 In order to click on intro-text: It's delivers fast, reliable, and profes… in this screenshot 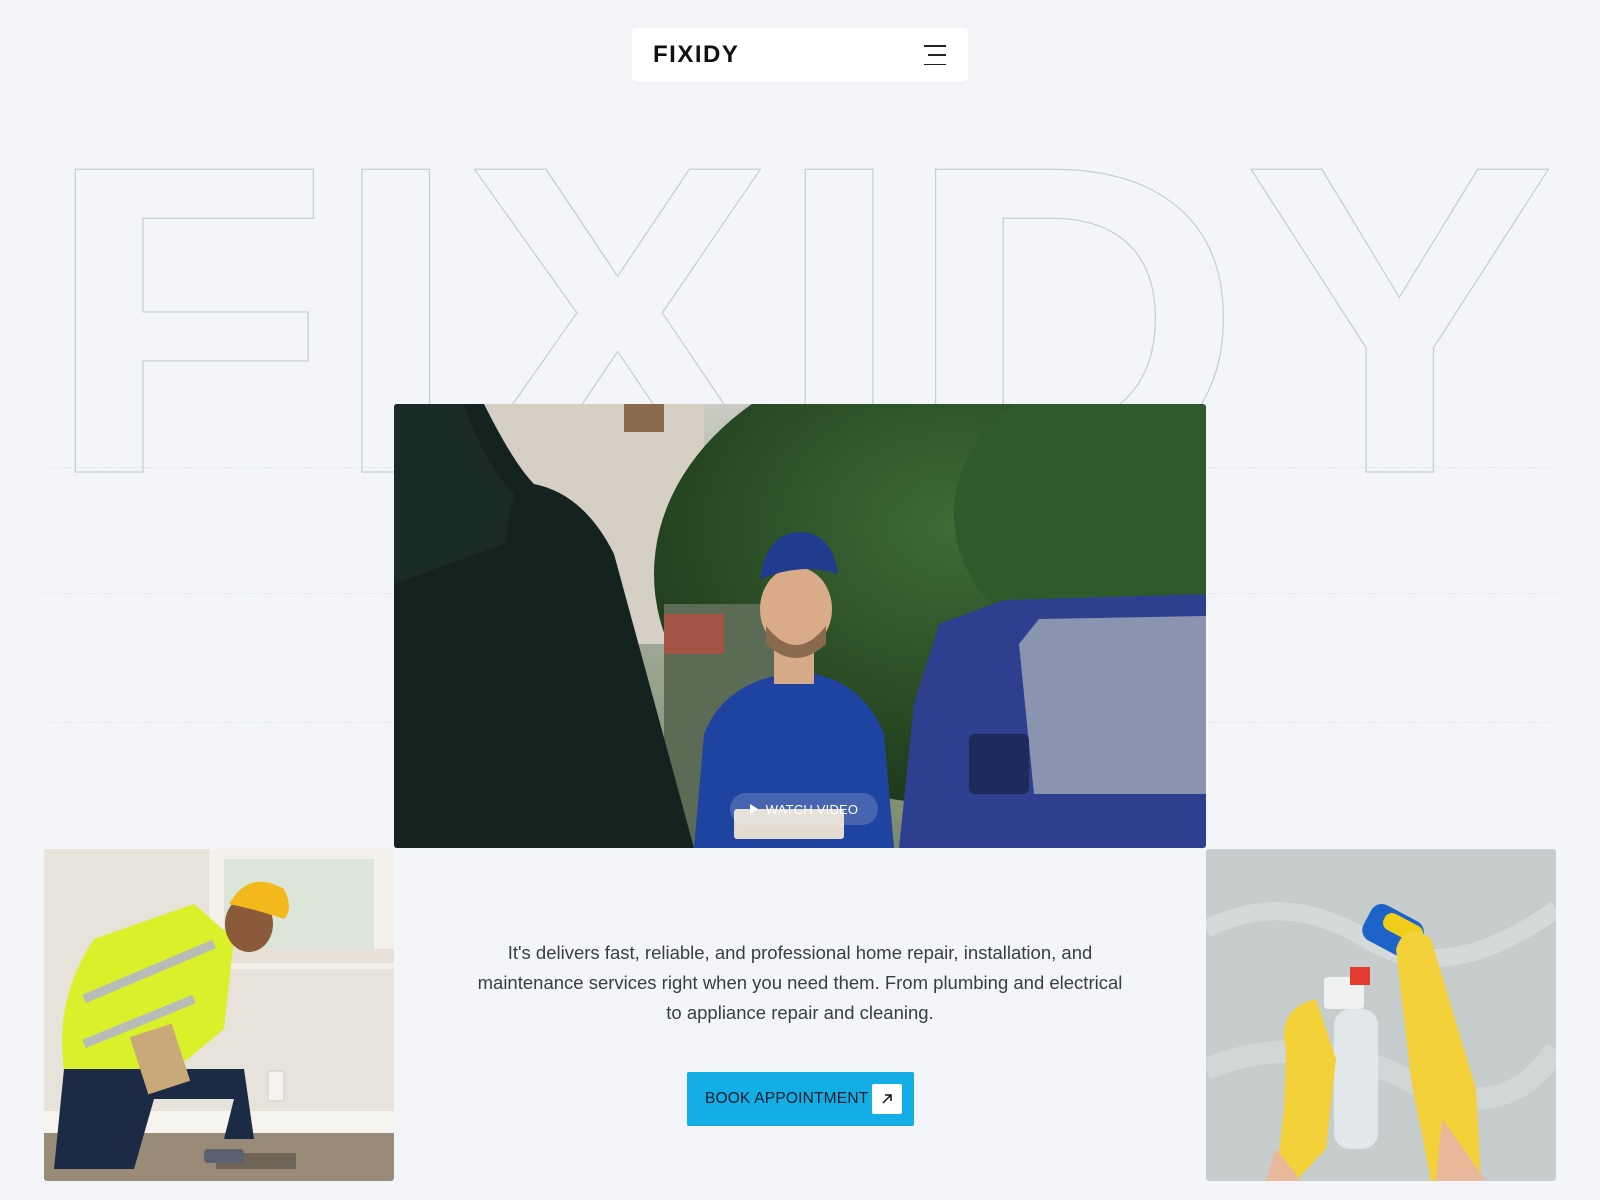, I will do `click(800, 982)`.